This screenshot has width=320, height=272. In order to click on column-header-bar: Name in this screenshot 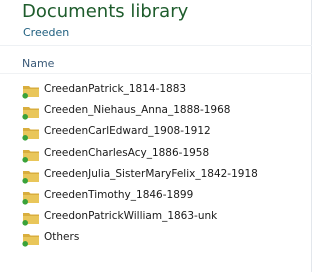, I will do `click(156, 62)`.